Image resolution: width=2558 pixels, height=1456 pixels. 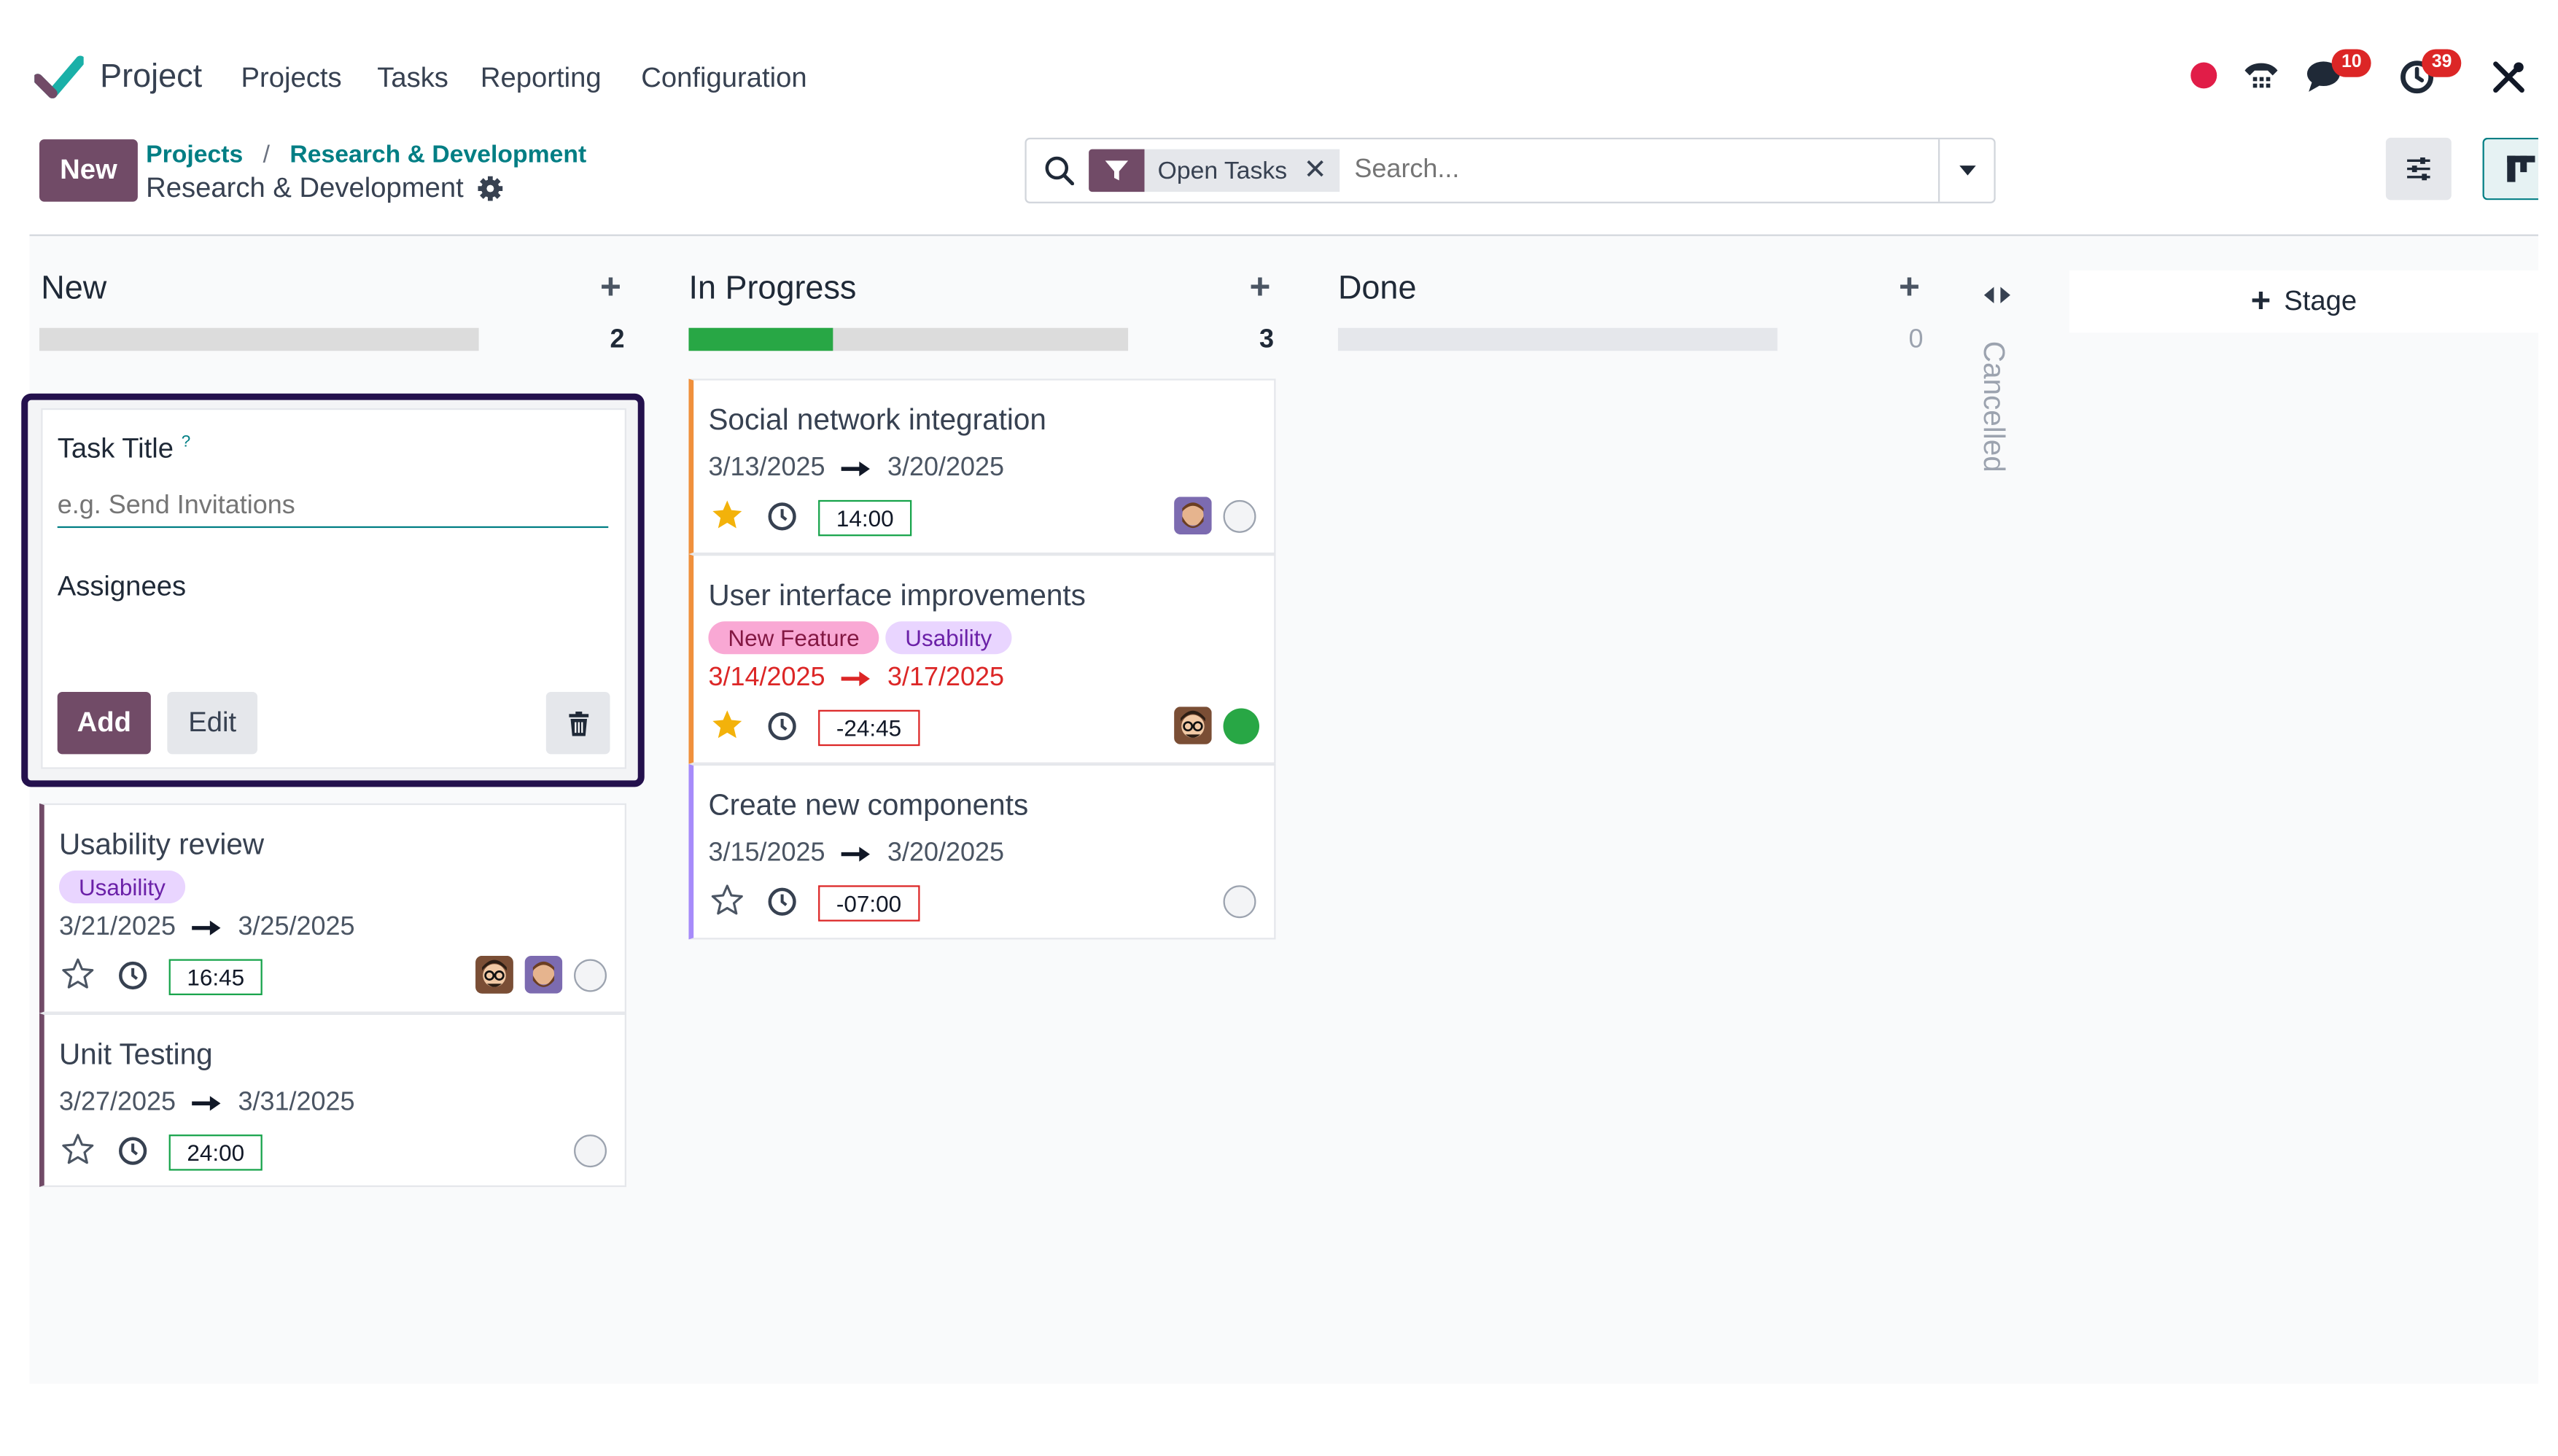 I want to click on assignees-input, so click(x=334, y=639).